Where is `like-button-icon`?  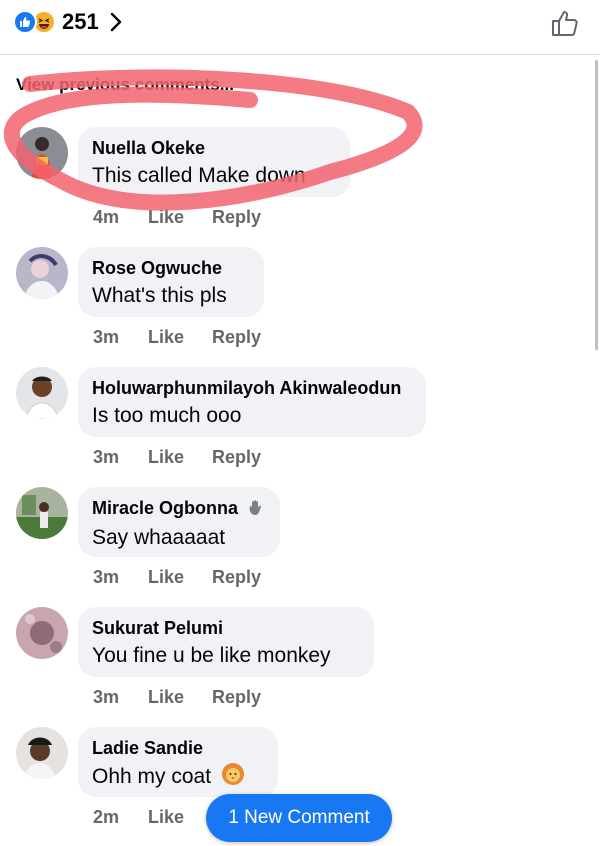
like-button-icon is located at coordinates (565, 23).